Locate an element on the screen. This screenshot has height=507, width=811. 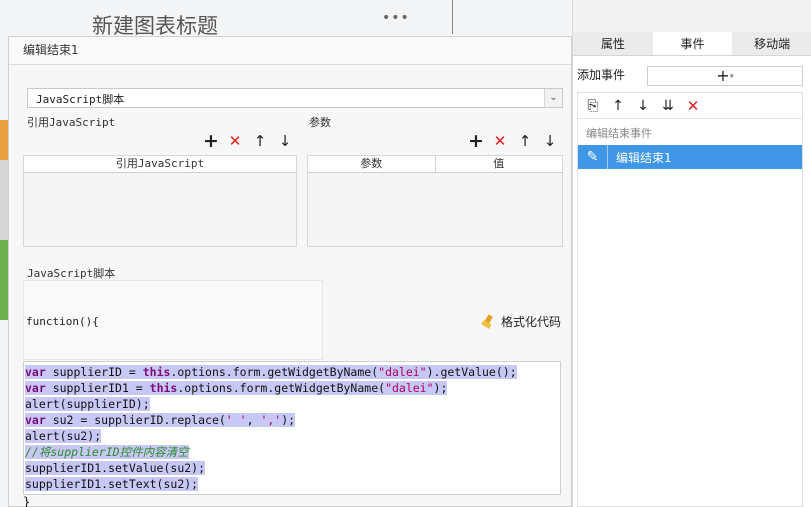
params-toolbar: + ✕ ↑ ↓ is located at coordinates (512, 141).